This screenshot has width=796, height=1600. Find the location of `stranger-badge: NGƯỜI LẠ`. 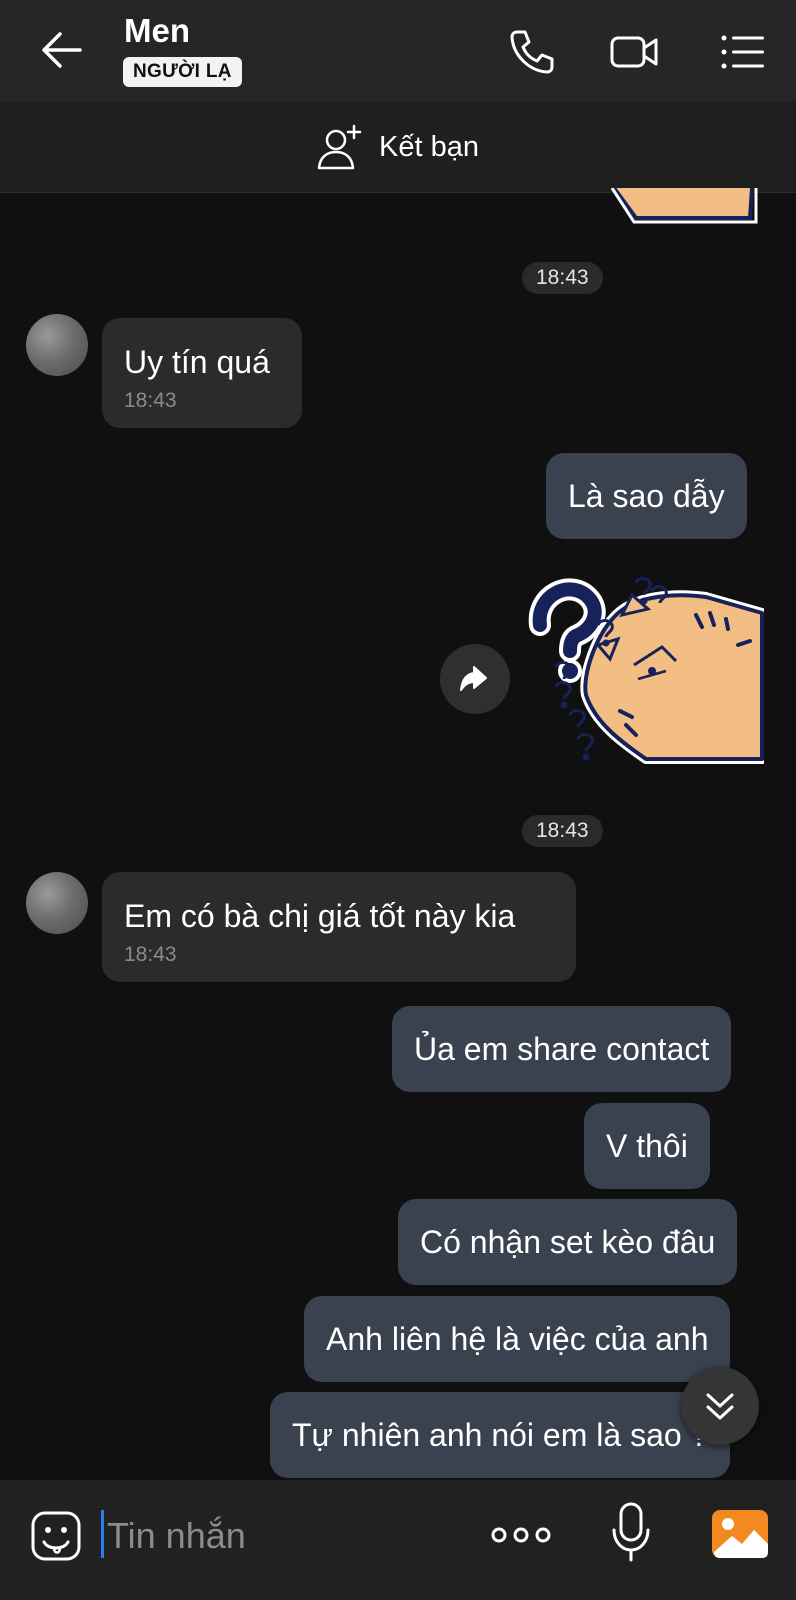

stranger-badge: NGƯỜI LẠ is located at coordinates (182, 72).